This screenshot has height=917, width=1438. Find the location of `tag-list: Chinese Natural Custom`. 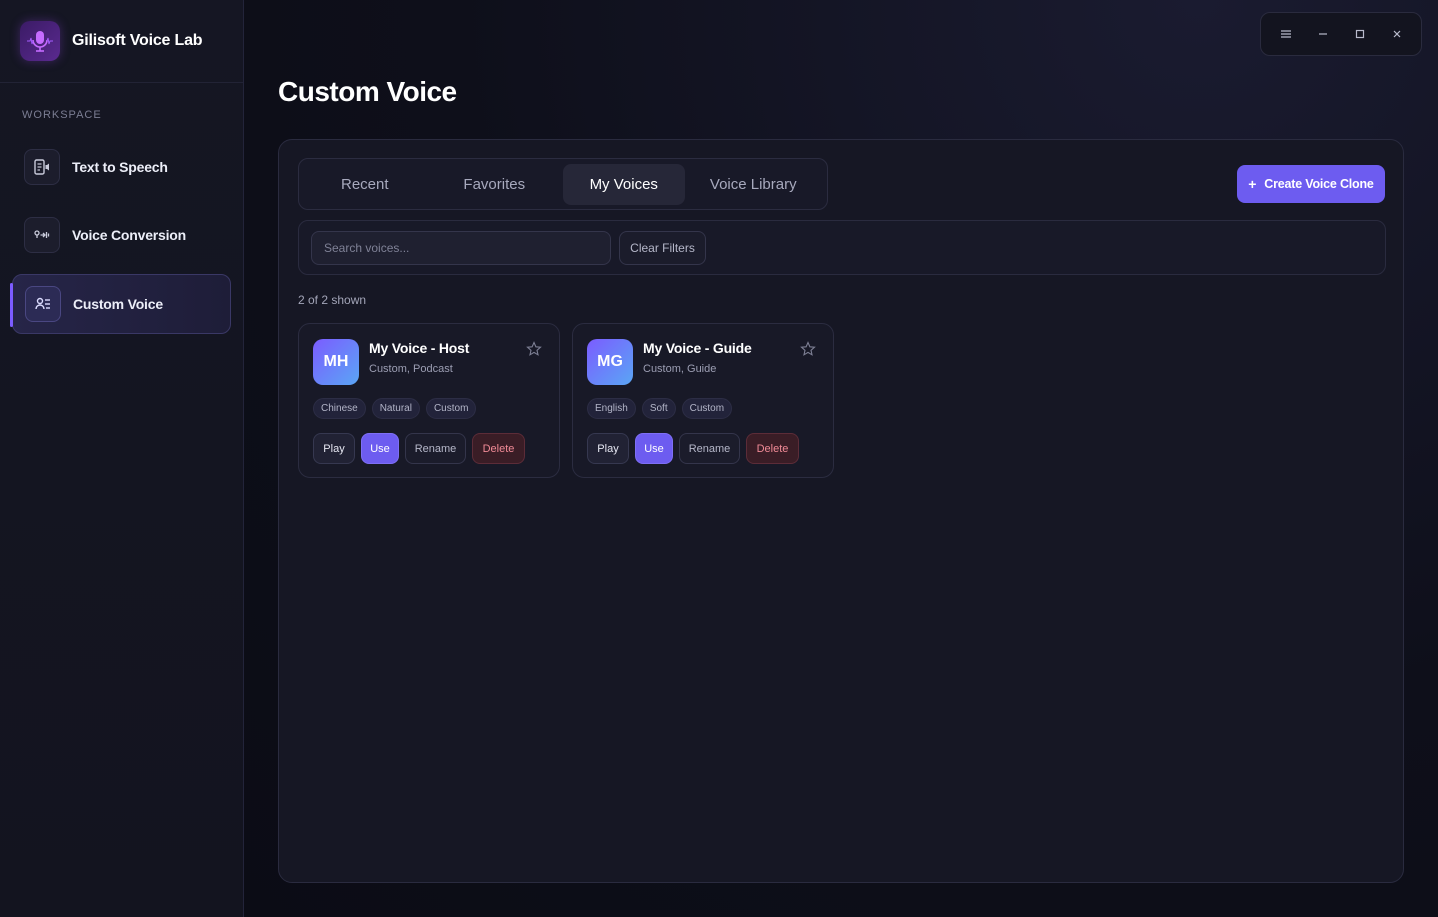

tag-list: Chinese Natural Custom is located at coordinates (397, 408).